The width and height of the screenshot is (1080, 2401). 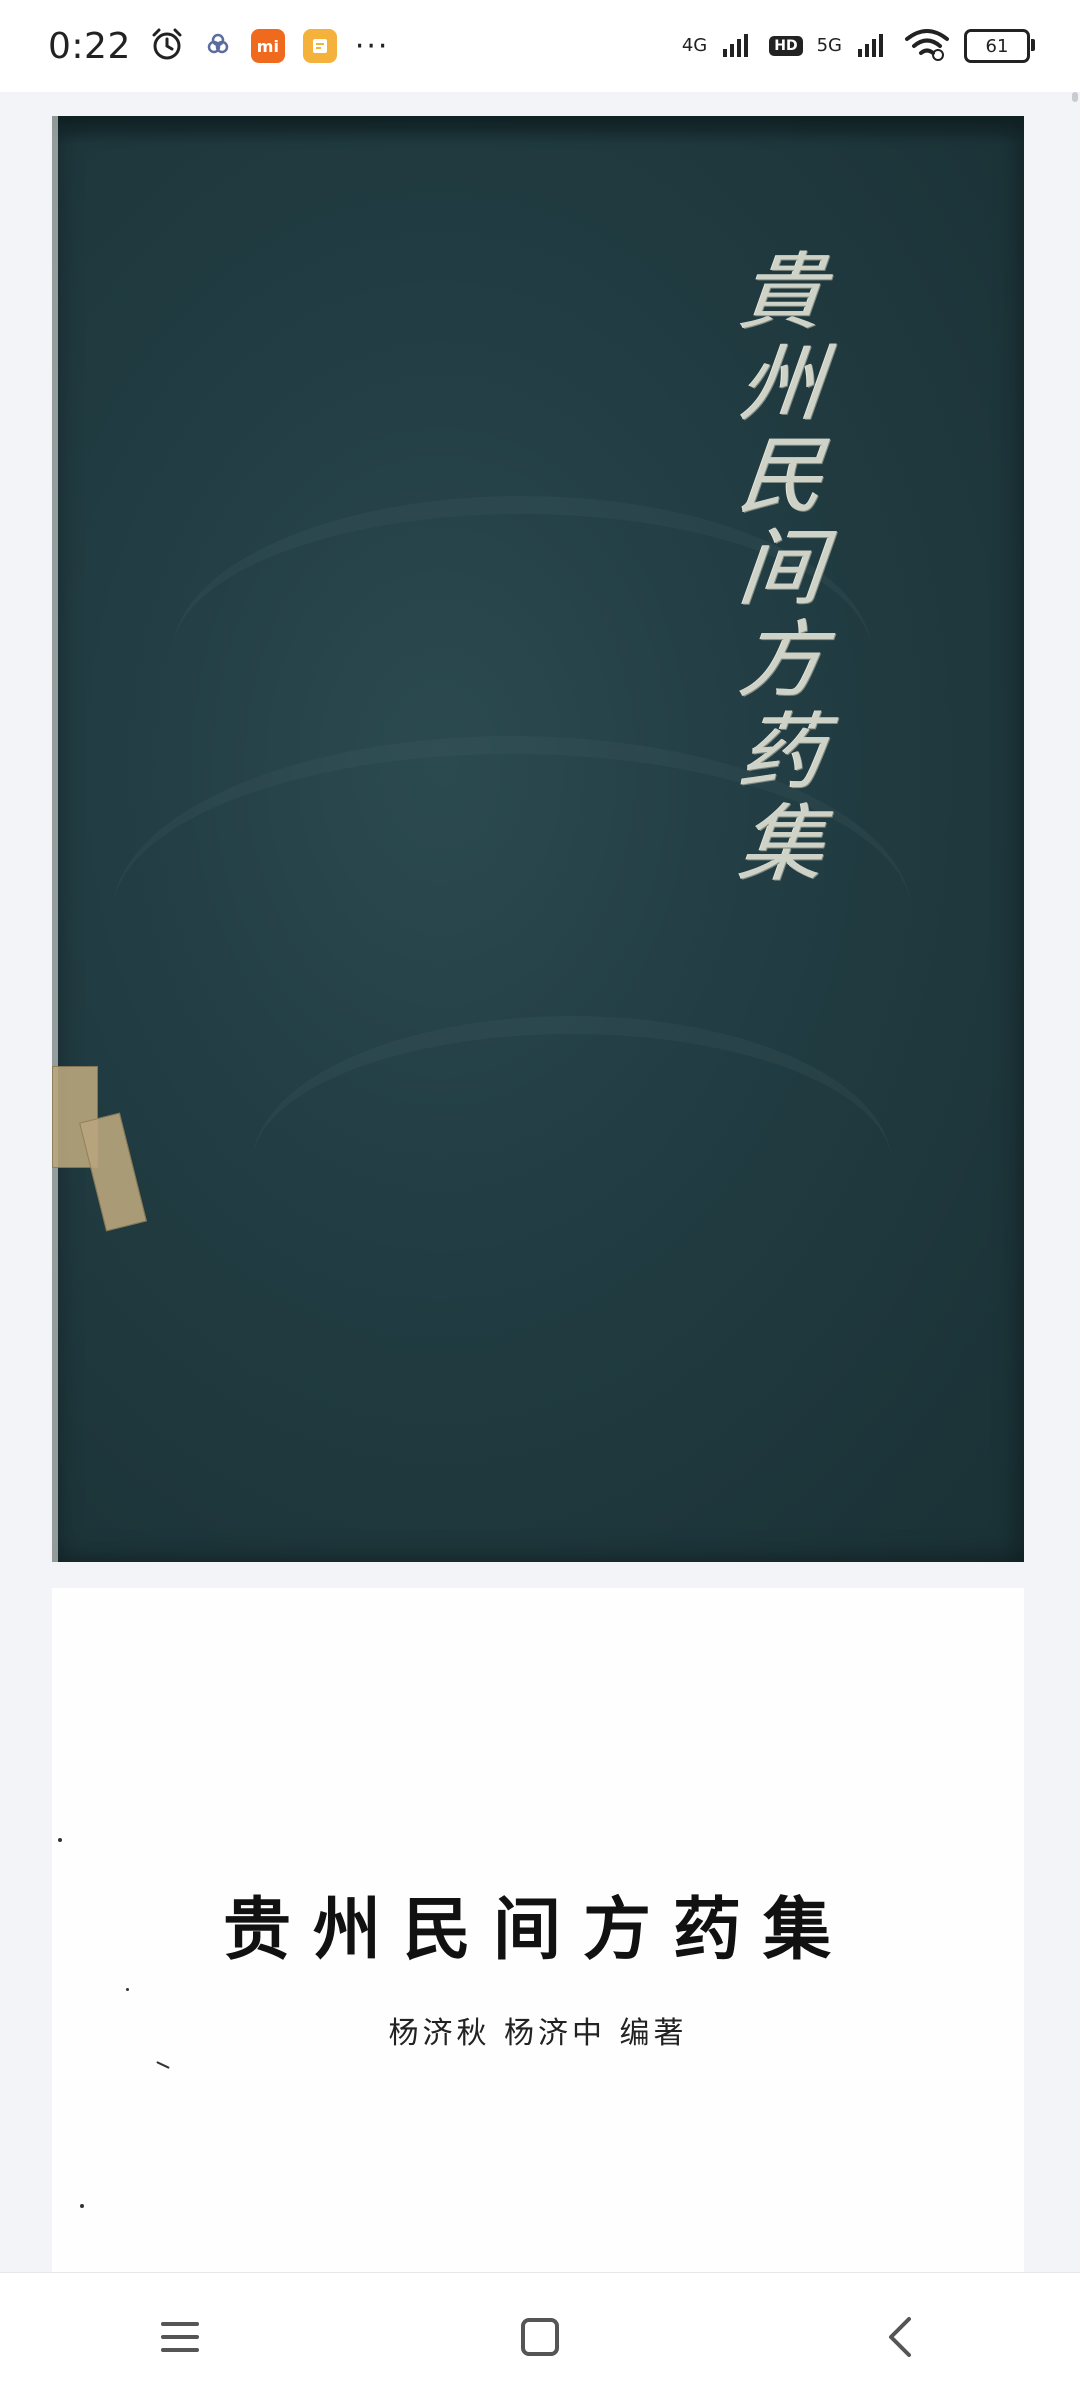 I want to click on network-4g-label: 4G, so click(x=694, y=45).